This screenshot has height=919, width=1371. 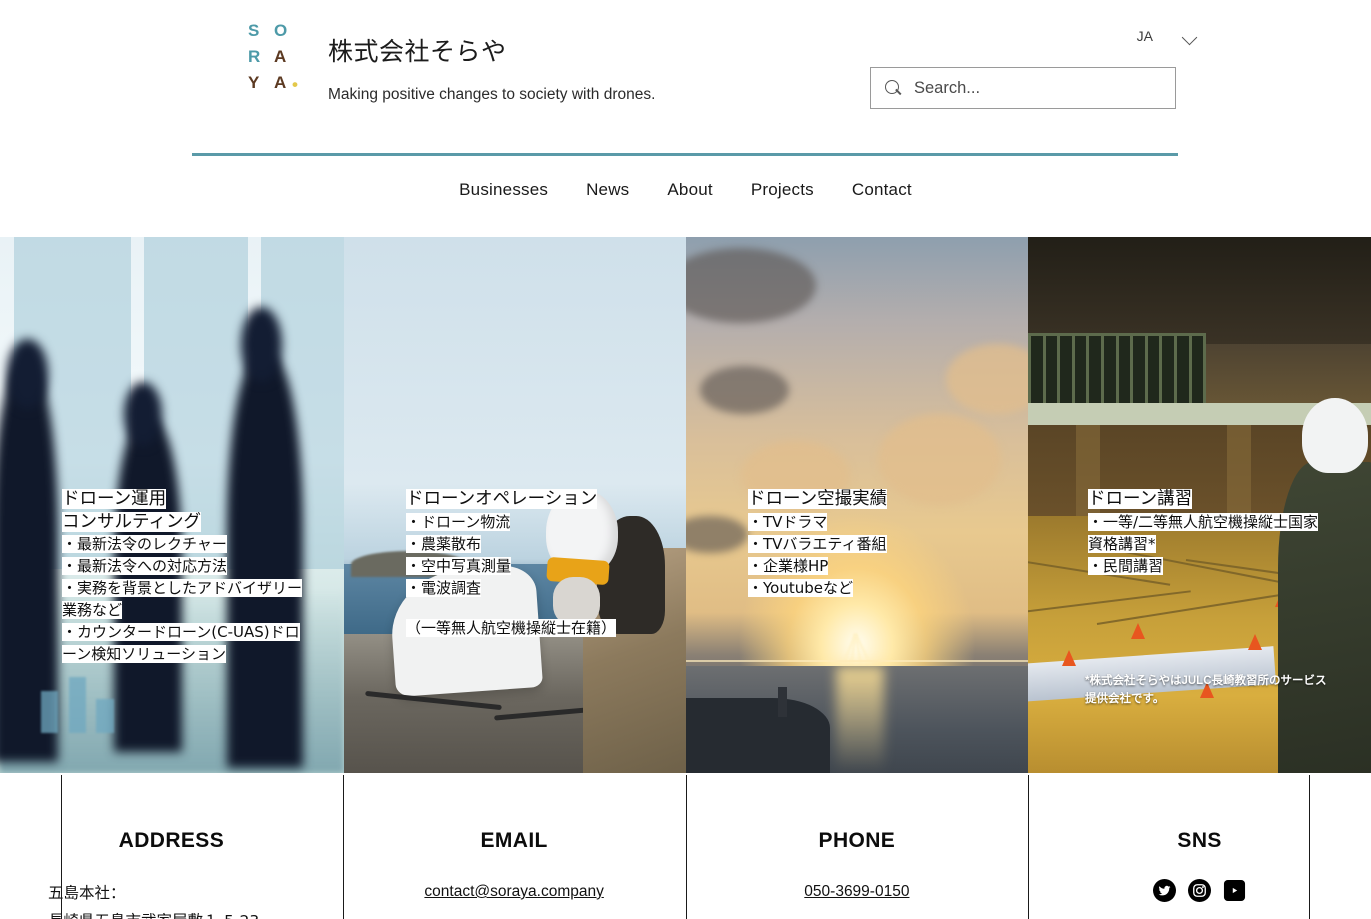 I want to click on footer-email-body: contact@soraya.company, so click(x=514, y=892).